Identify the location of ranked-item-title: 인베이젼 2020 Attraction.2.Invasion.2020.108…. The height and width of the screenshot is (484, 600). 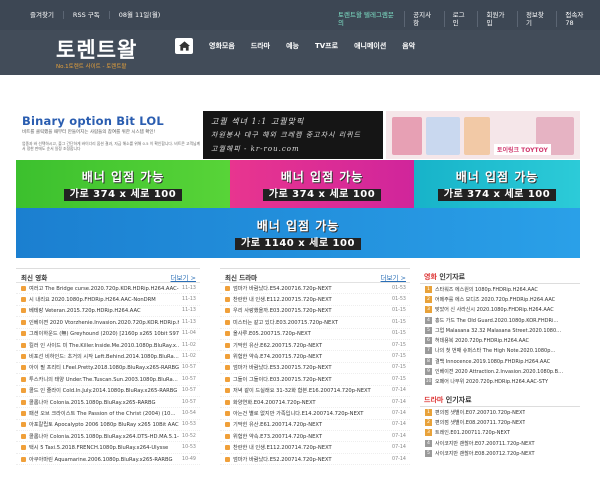
(499, 371).